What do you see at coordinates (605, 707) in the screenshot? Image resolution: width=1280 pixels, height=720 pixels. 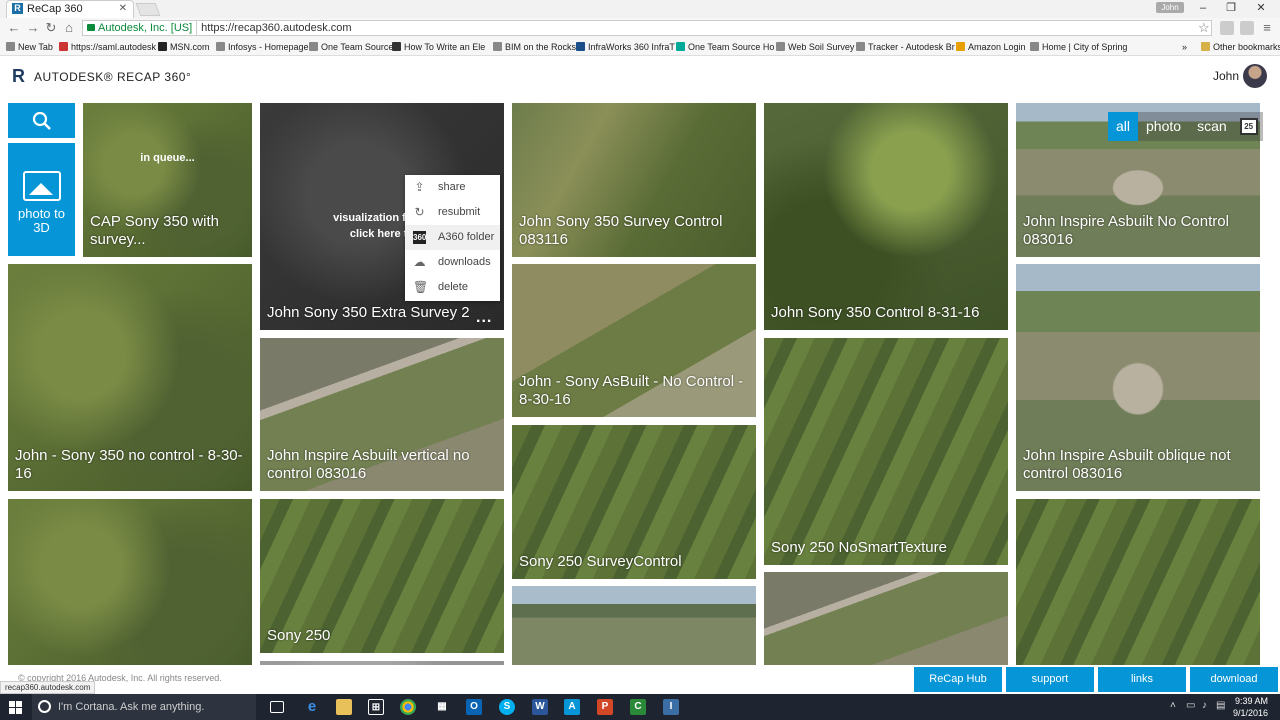 I see `powerpoint-icon: P` at bounding box center [605, 707].